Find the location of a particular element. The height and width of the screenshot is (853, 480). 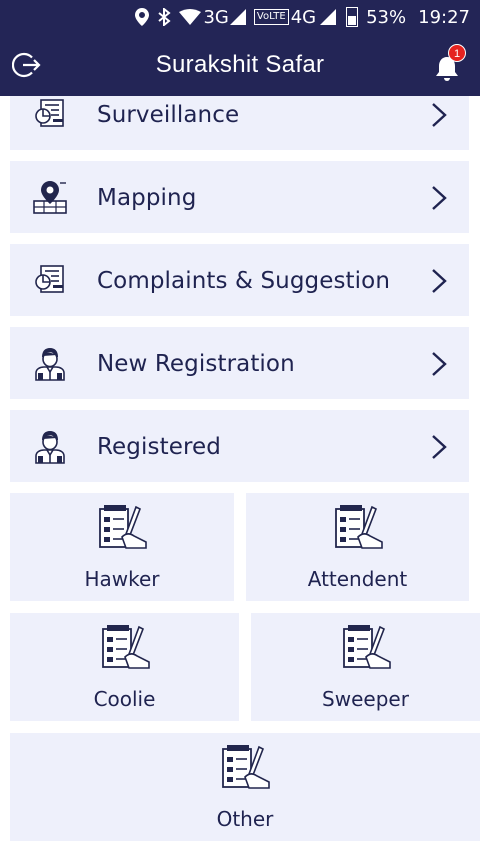

bluetooth-icon is located at coordinates (164, 17).